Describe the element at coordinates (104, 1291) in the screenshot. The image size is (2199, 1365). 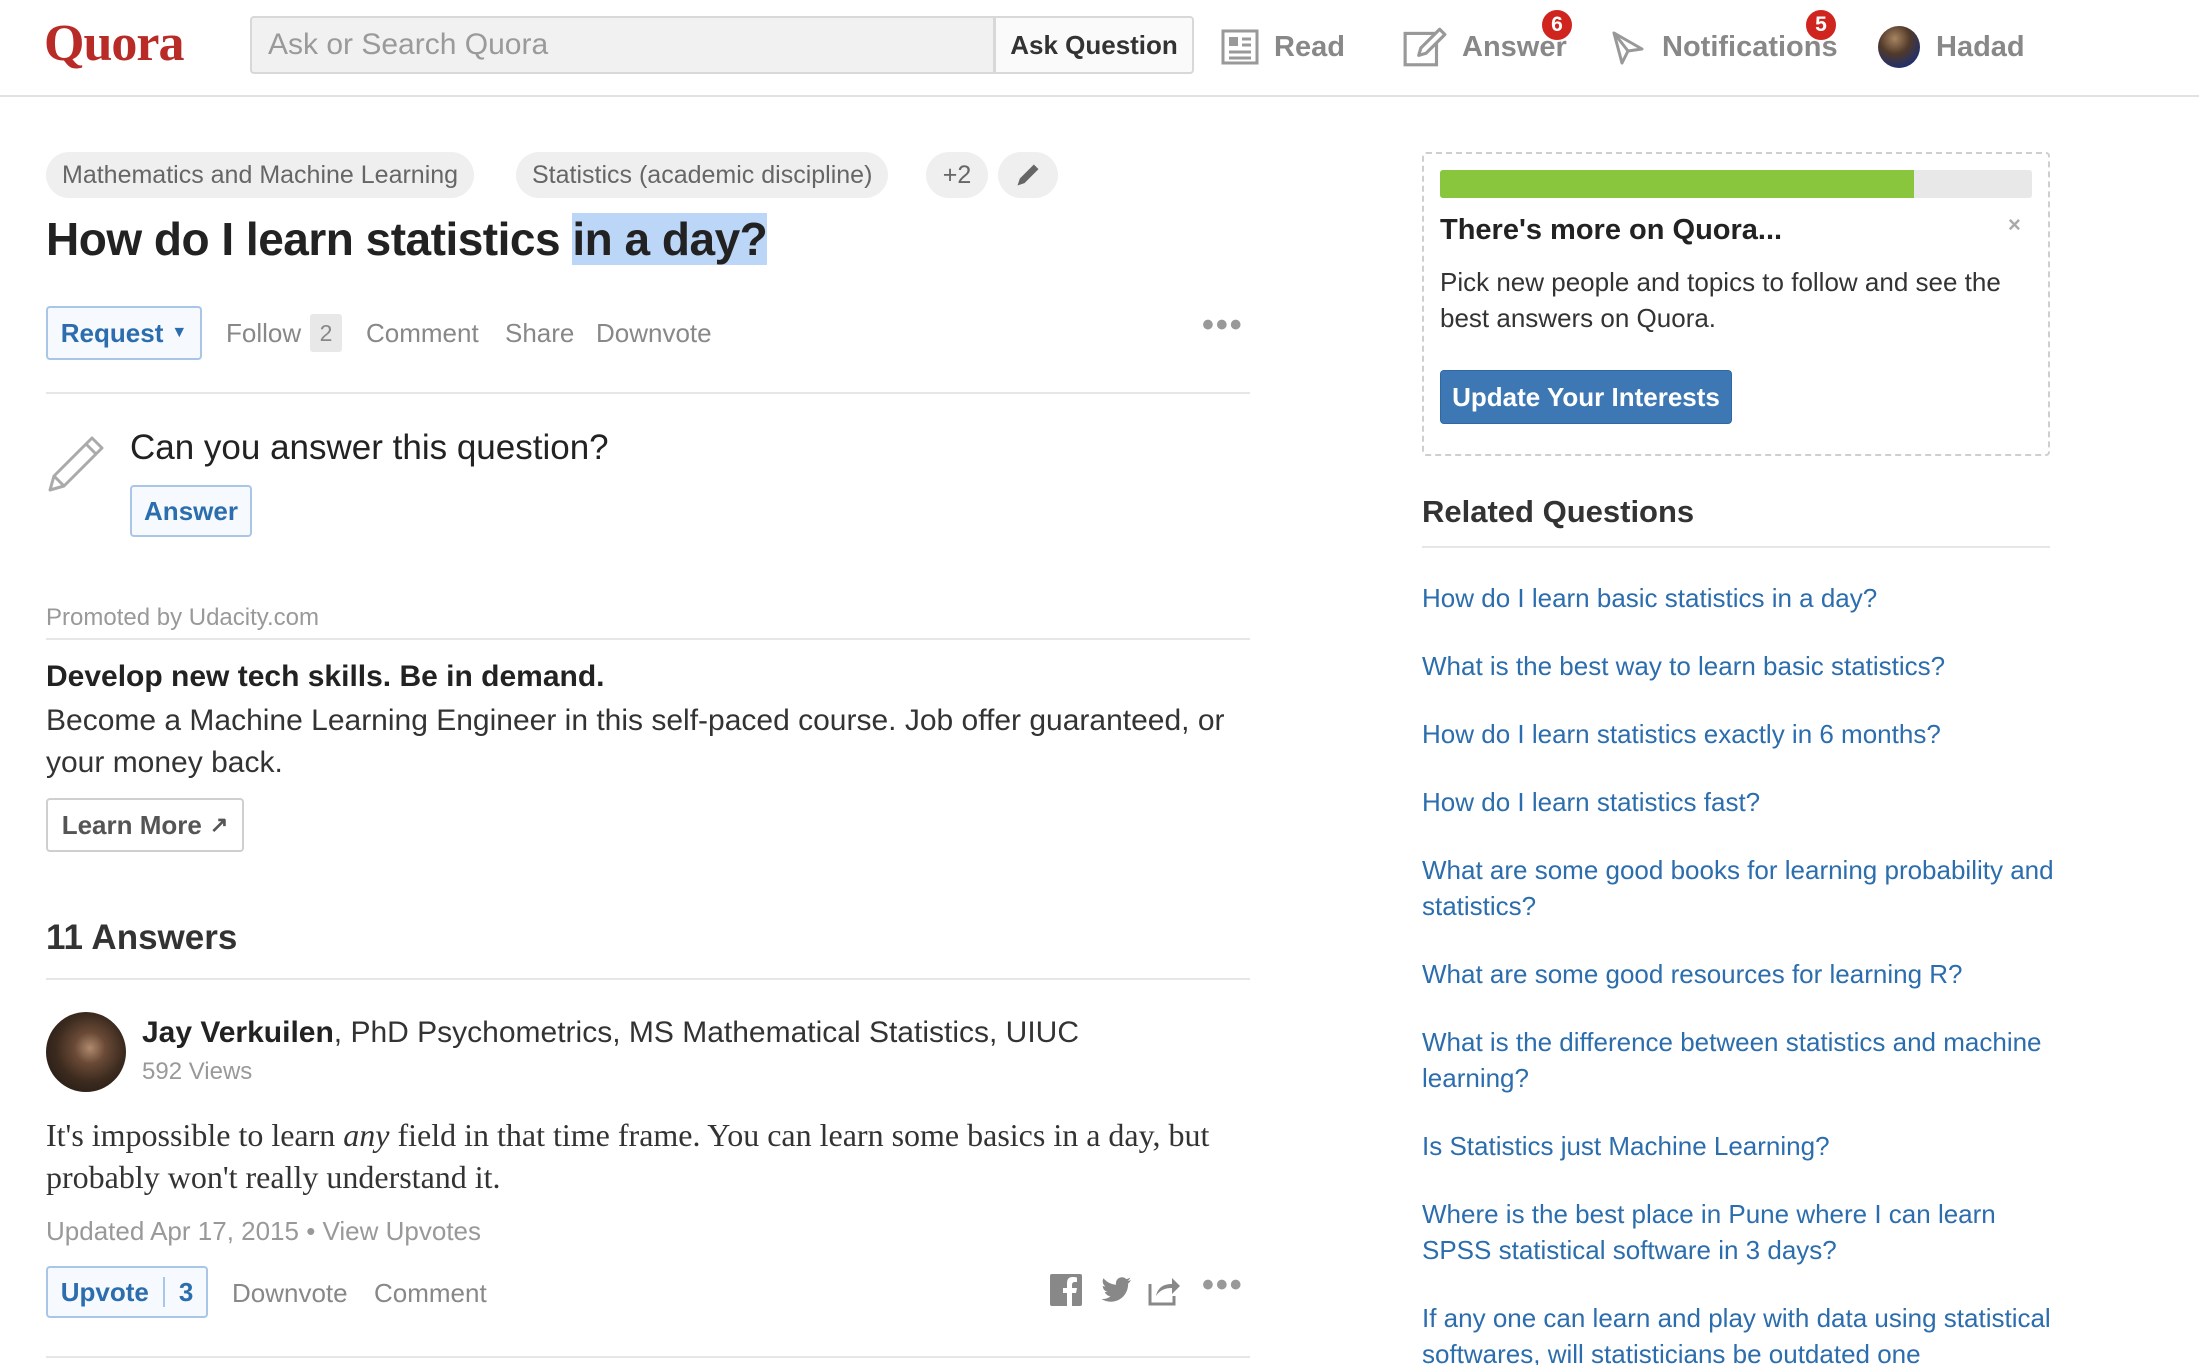
I see `upvote-label: Upvote` at that location.